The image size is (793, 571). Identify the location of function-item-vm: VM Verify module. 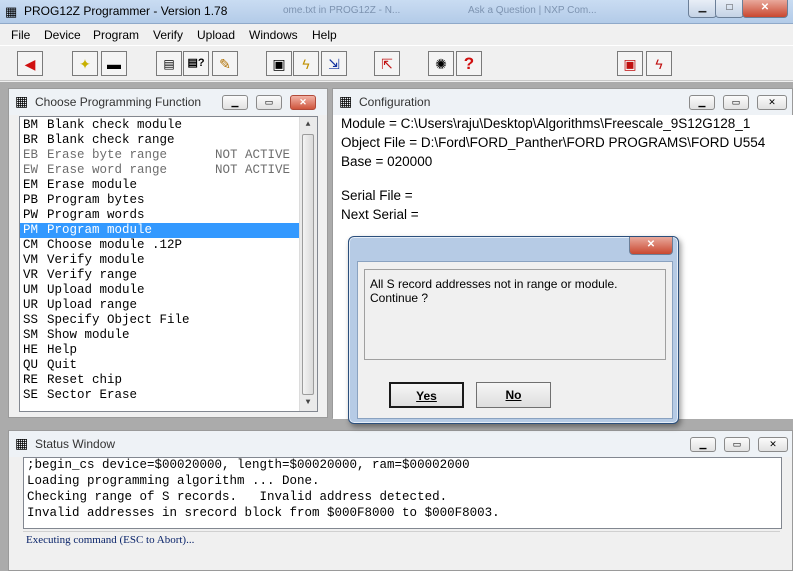
(161, 260).